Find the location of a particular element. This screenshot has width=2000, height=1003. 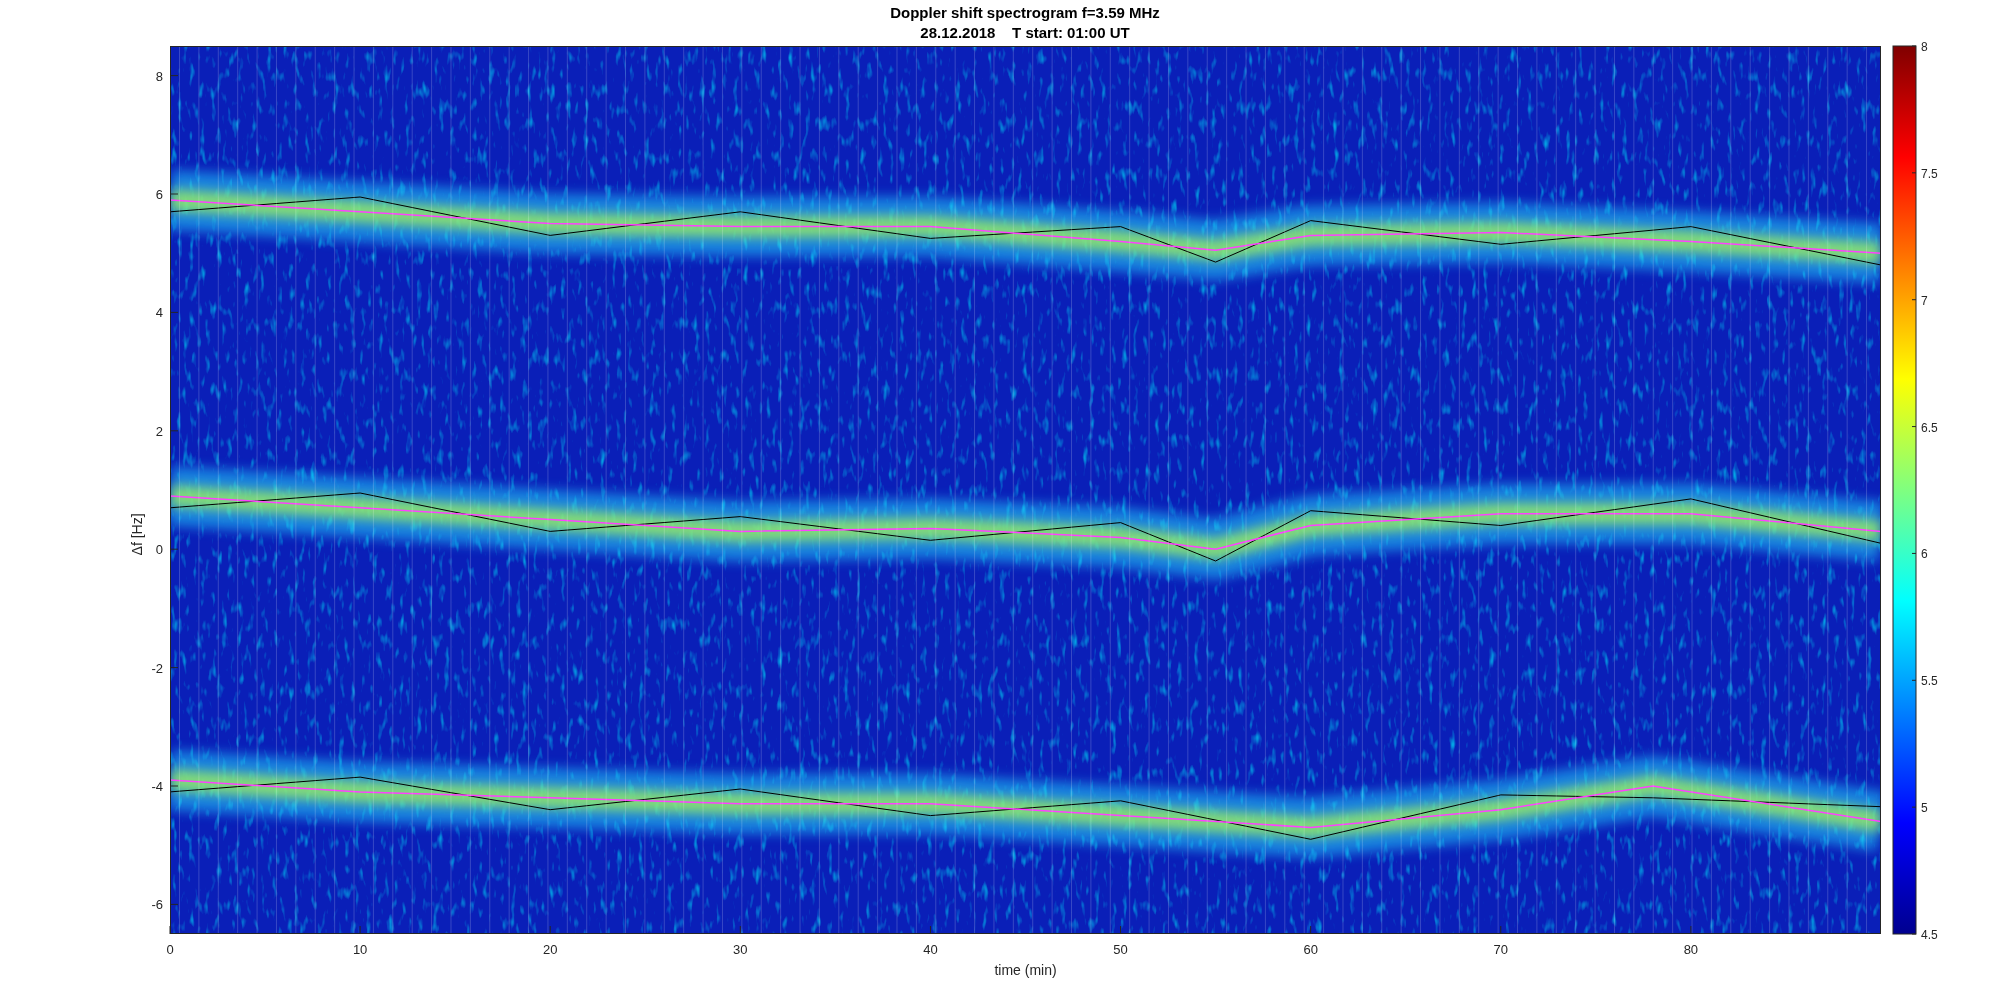

tick-label: 5 is located at coordinates (1924, 808).